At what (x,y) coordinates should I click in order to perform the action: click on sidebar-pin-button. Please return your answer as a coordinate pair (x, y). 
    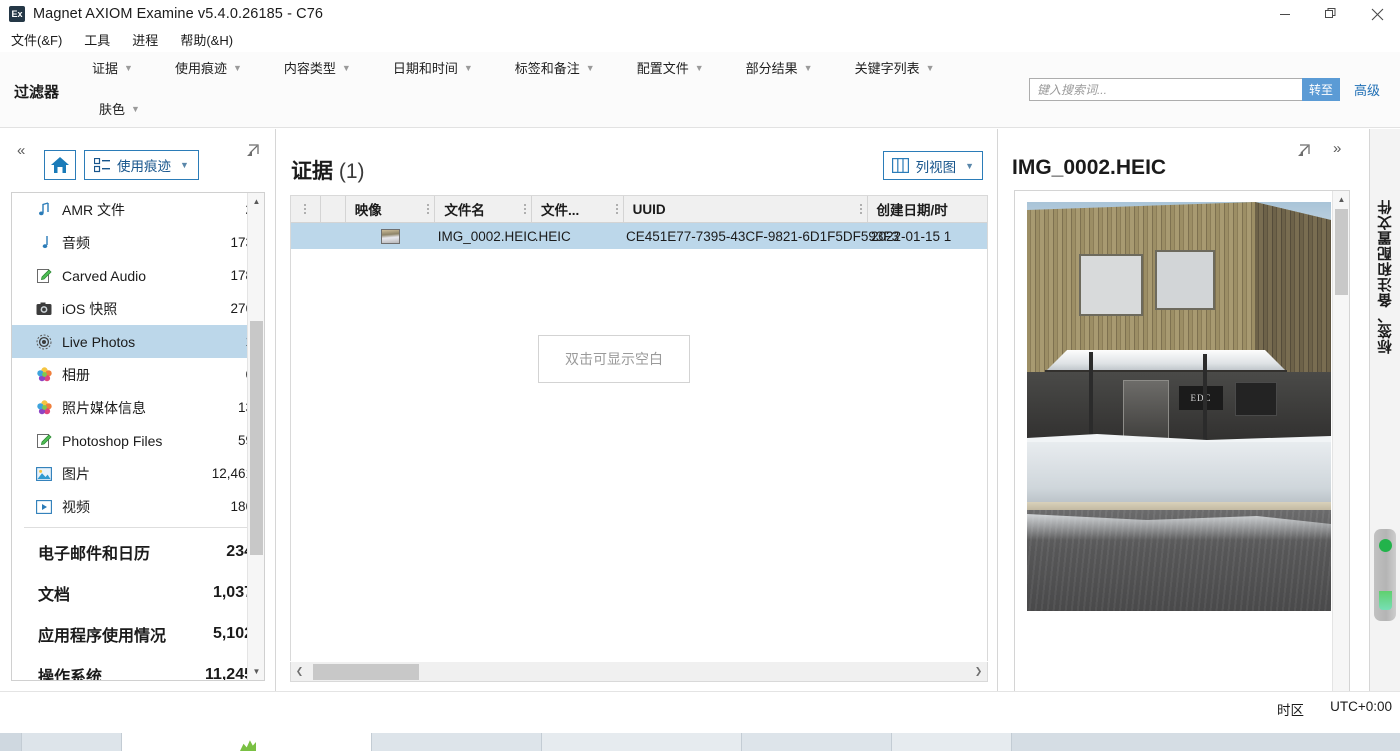
    Looking at the image, I should click on (252, 151).